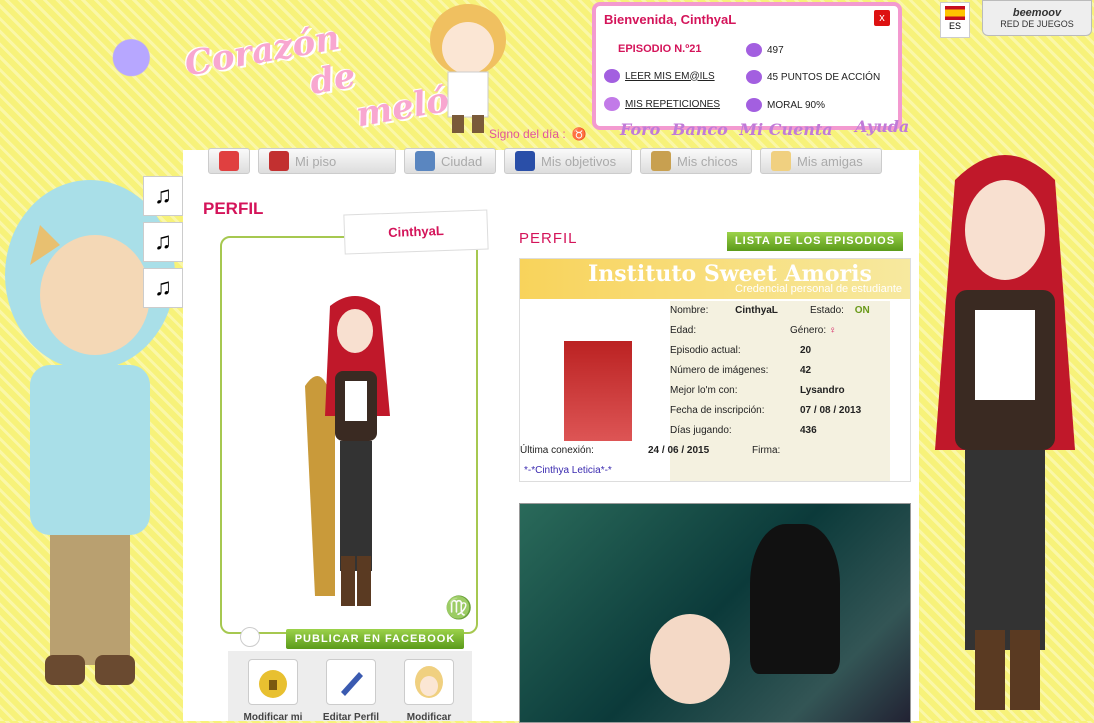 The image size is (1094, 723). What do you see at coordinates (822, 390) in the screenshot?
I see `field-best-value: Lysandro` at bounding box center [822, 390].